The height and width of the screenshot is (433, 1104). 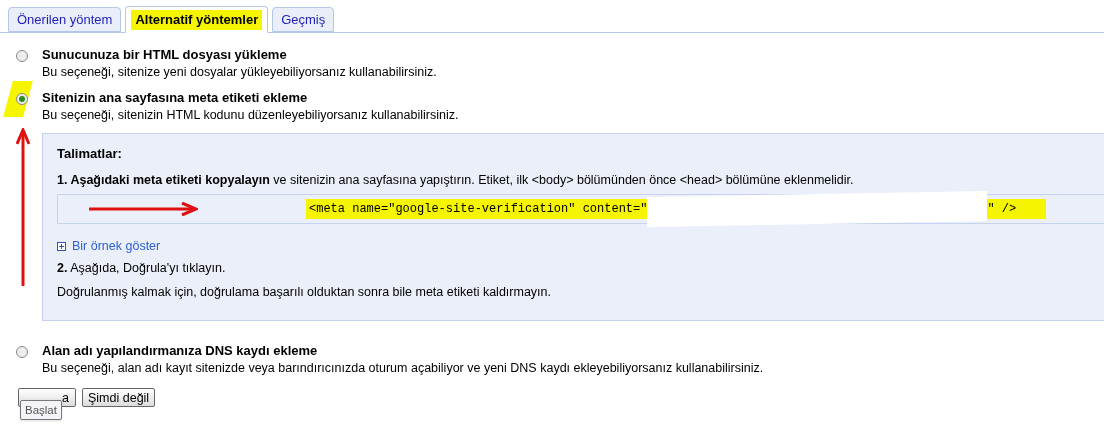 I want to click on tab: Geçmiş, so click(x=303, y=19).